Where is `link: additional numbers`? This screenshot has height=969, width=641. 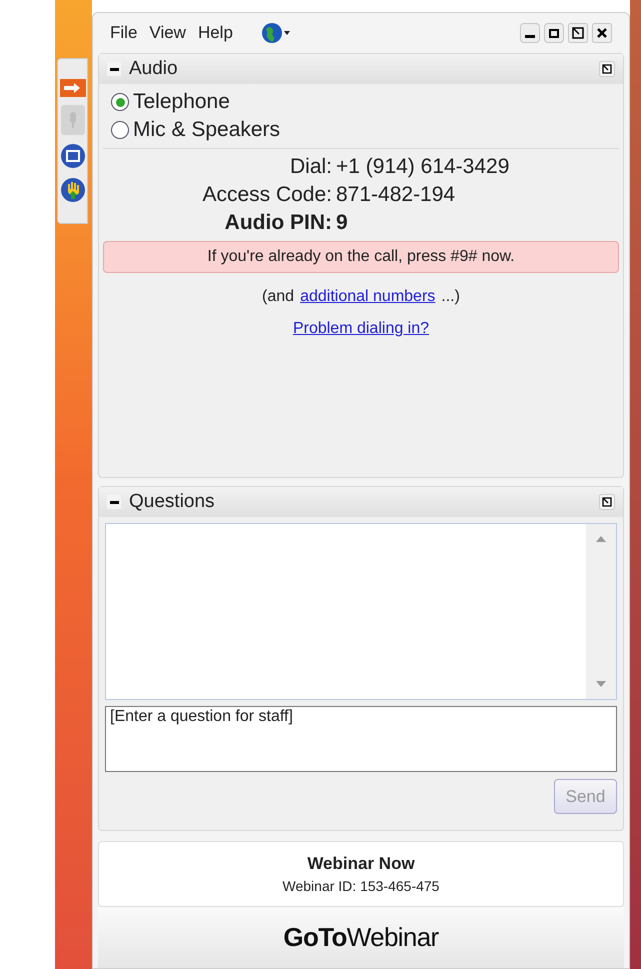 link: additional numbers is located at coordinates (368, 297).